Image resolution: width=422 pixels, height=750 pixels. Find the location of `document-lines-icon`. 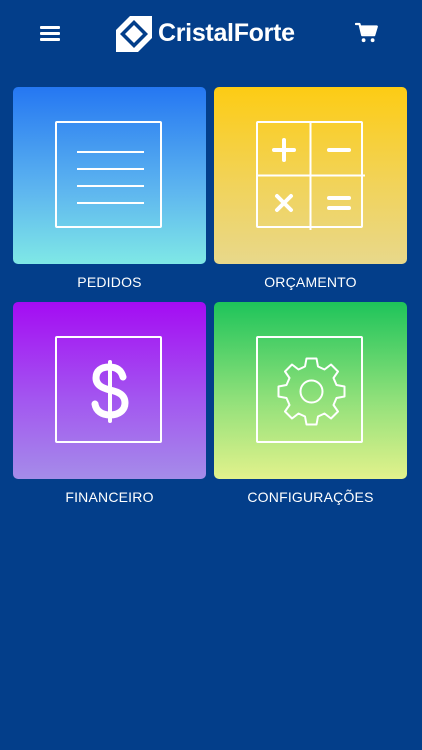

document-lines-icon is located at coordinates (110, 177).